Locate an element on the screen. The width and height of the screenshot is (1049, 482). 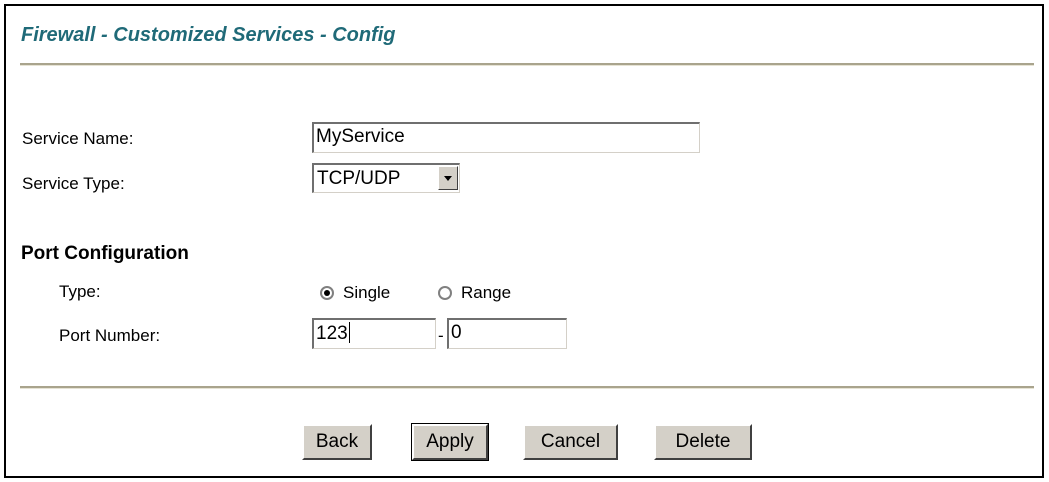
service-name-input: MyService is located at coordinates (506, 137).